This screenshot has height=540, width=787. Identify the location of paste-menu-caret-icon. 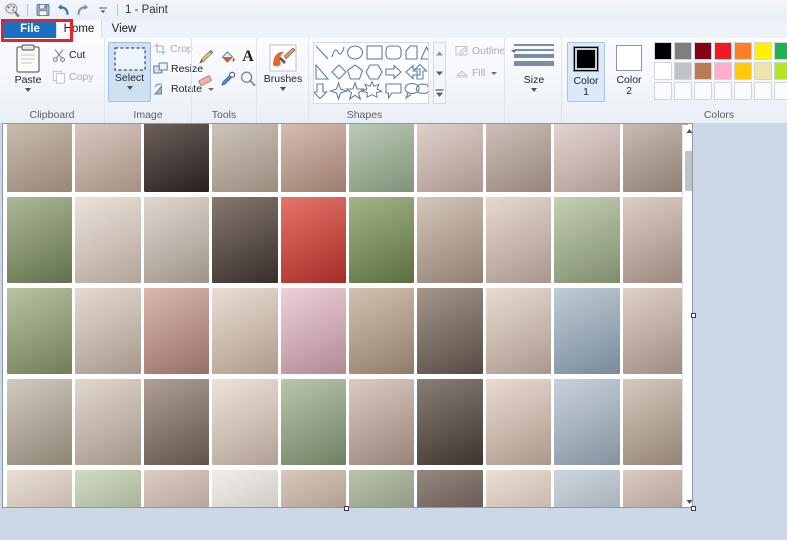
(28, 90).